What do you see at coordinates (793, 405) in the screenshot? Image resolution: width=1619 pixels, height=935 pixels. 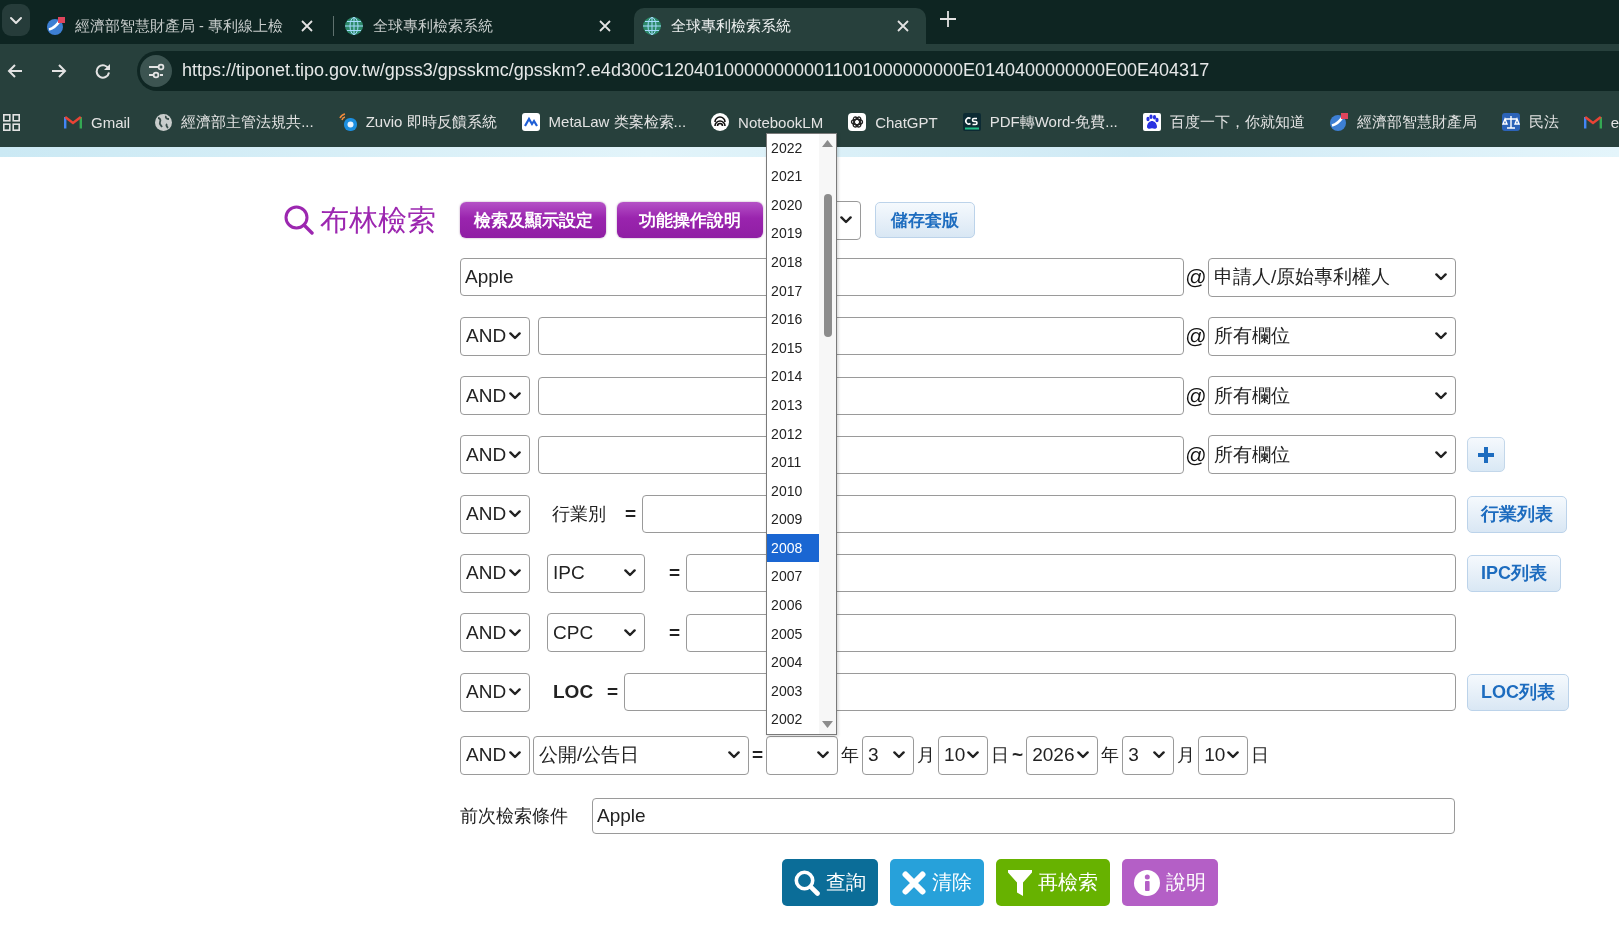 I see `dropdown-option: 2013` at bounding box center [793, 405].